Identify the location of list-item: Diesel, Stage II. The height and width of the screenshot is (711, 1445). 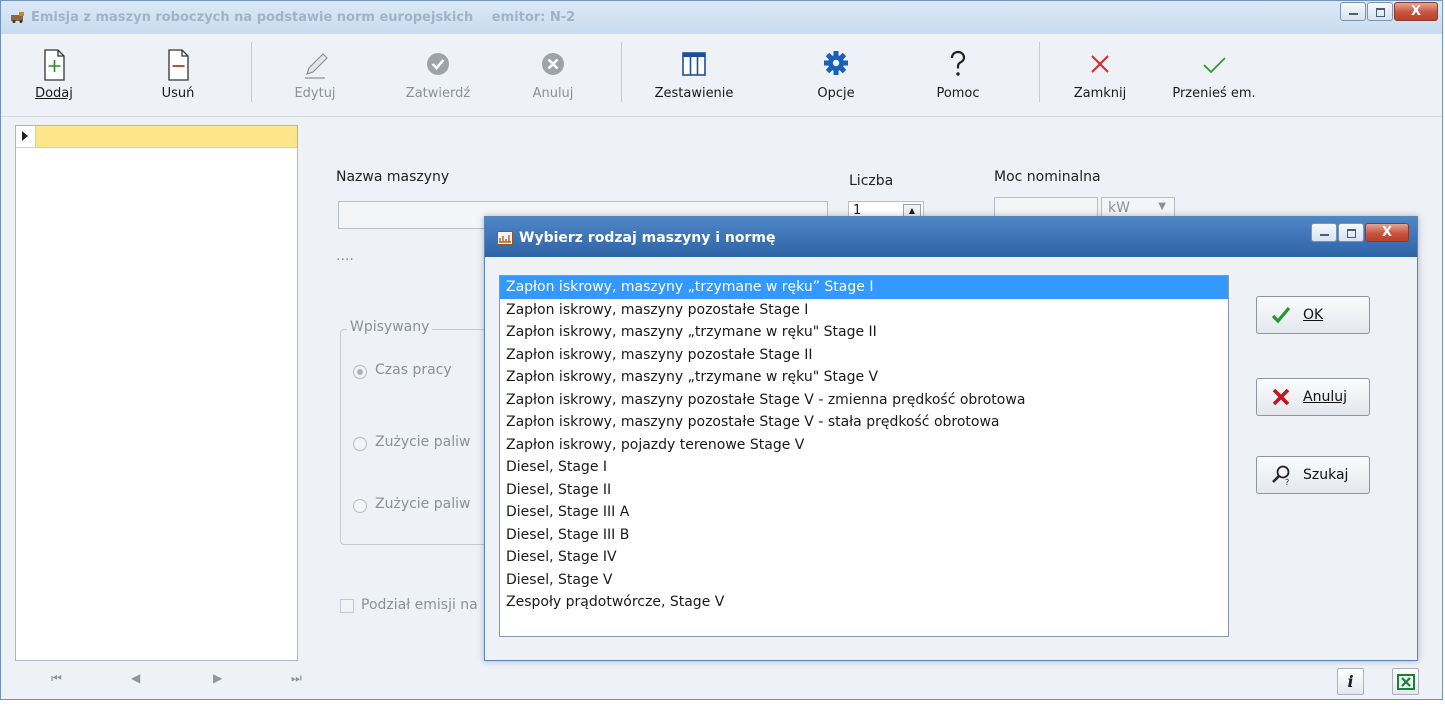
(864, 490).